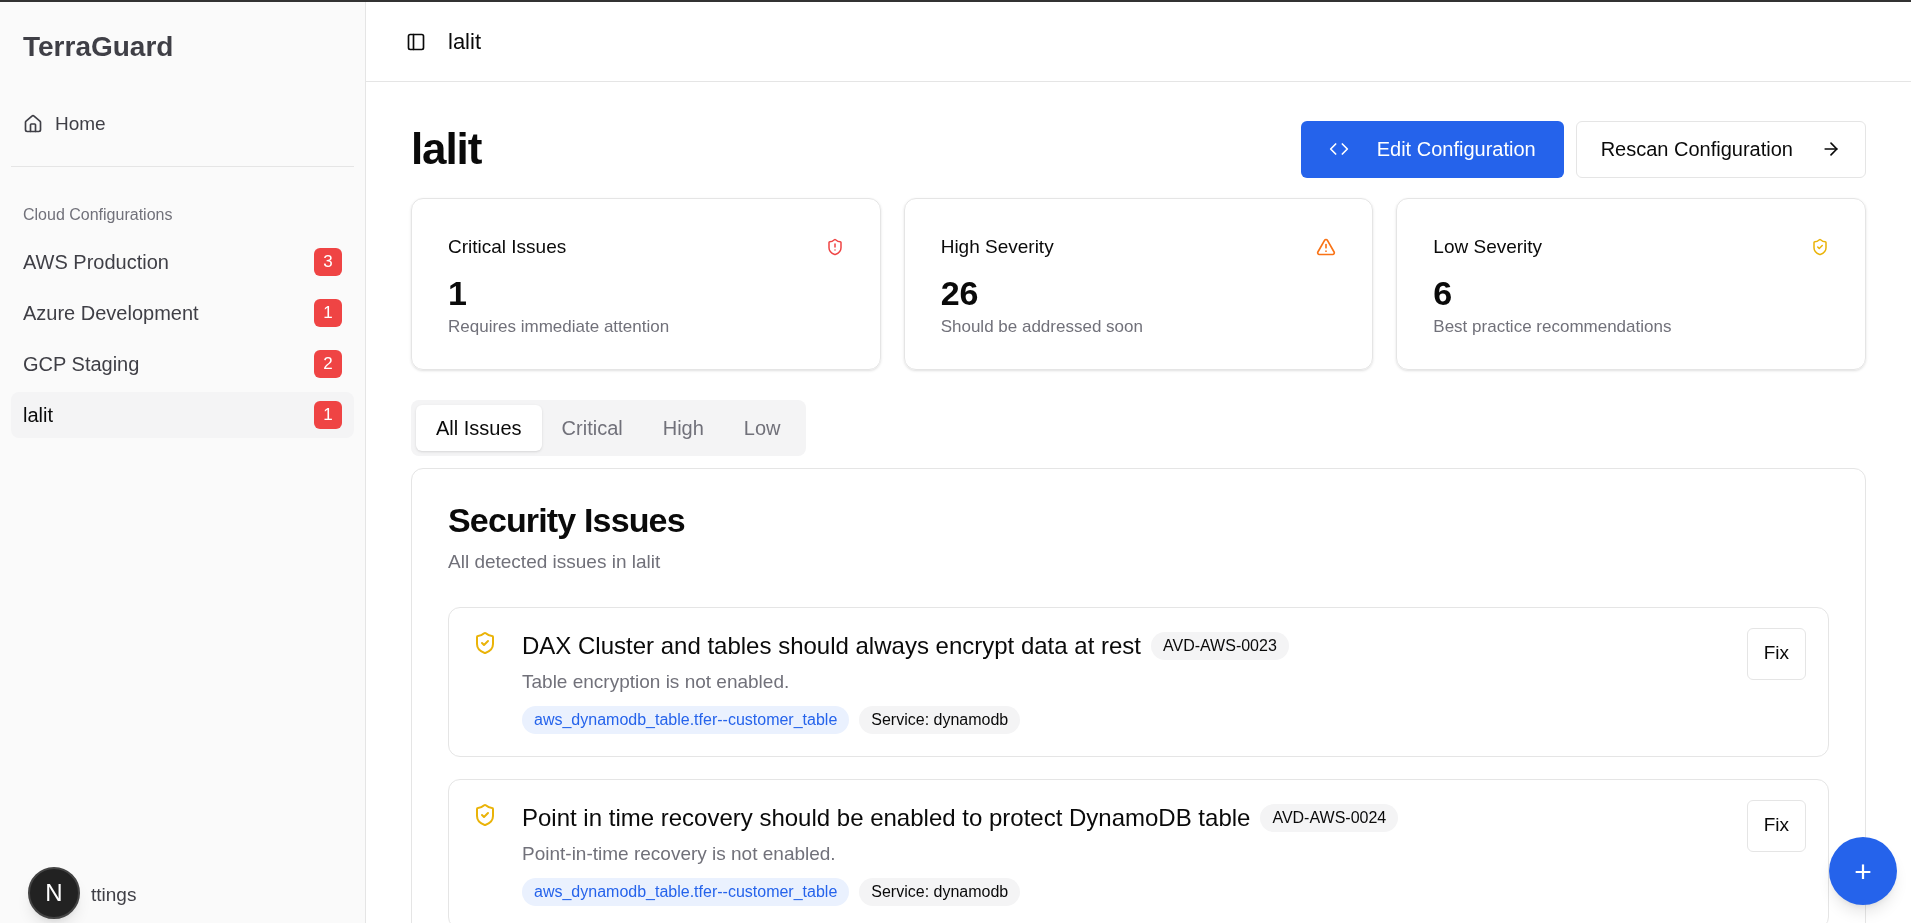 The image size is (1911, 923). What do you see at coordinates (464, 42) in the screenshot?
I see `topbar-title: lalit` at bounding box center [464, 42].